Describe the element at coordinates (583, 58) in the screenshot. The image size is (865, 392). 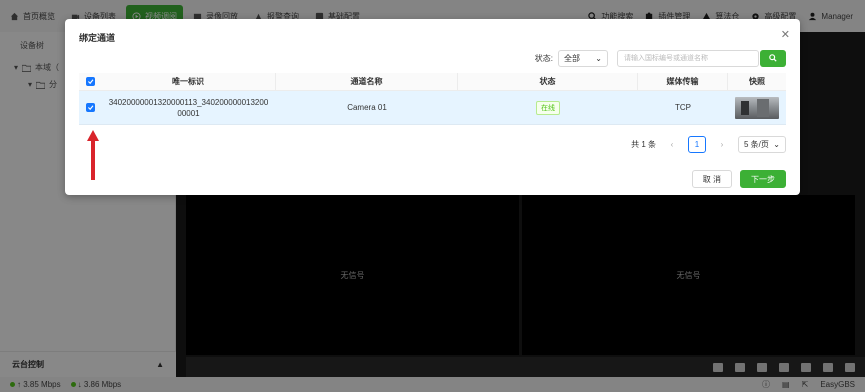
I see `status-filter-select: 全部 ⌄` at that location.